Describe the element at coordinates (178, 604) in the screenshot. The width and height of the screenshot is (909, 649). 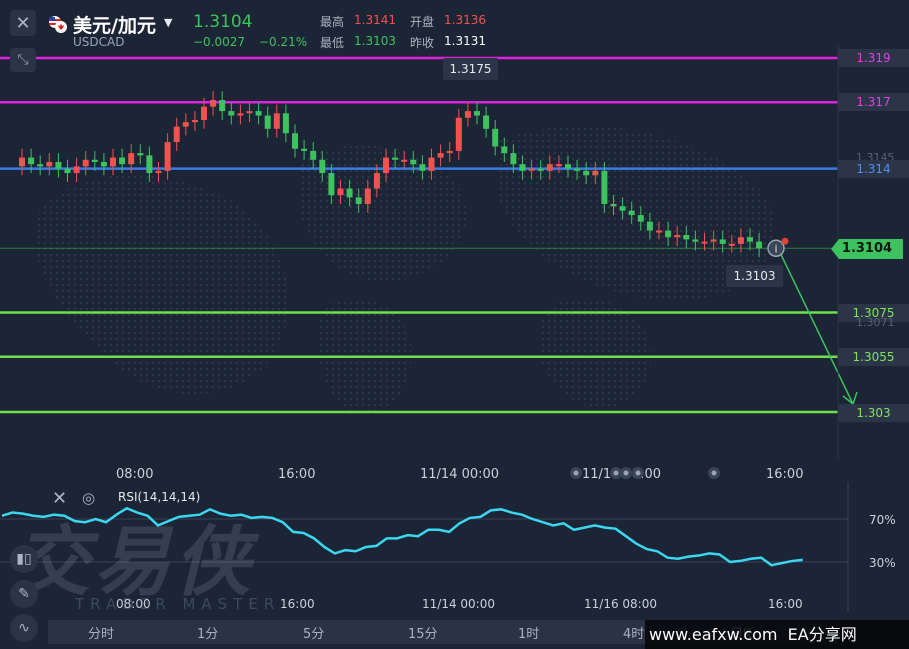
I see `watermark-text: TRADER MASTER` at that location.